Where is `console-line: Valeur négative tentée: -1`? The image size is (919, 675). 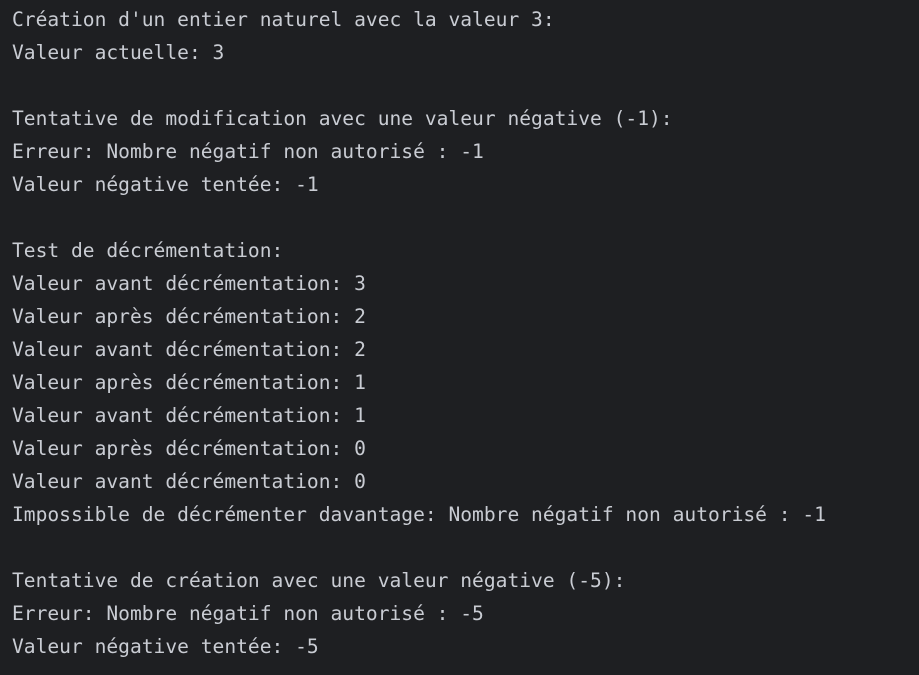 console-line: Valeur négative tentée: -1 is located at coordinates (165, 184).